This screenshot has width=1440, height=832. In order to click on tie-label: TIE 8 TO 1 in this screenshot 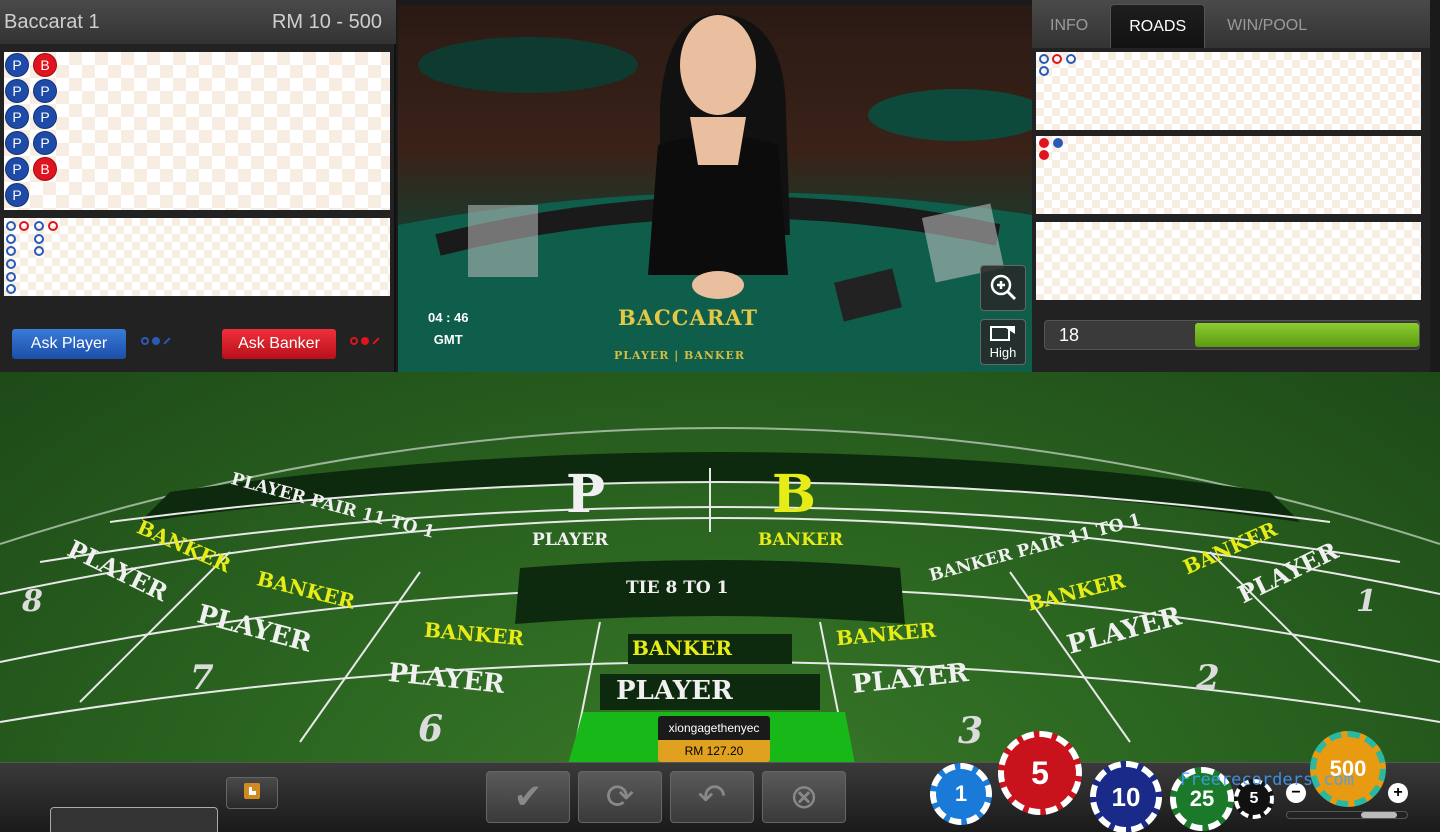, I will do `click(677, 588)`.